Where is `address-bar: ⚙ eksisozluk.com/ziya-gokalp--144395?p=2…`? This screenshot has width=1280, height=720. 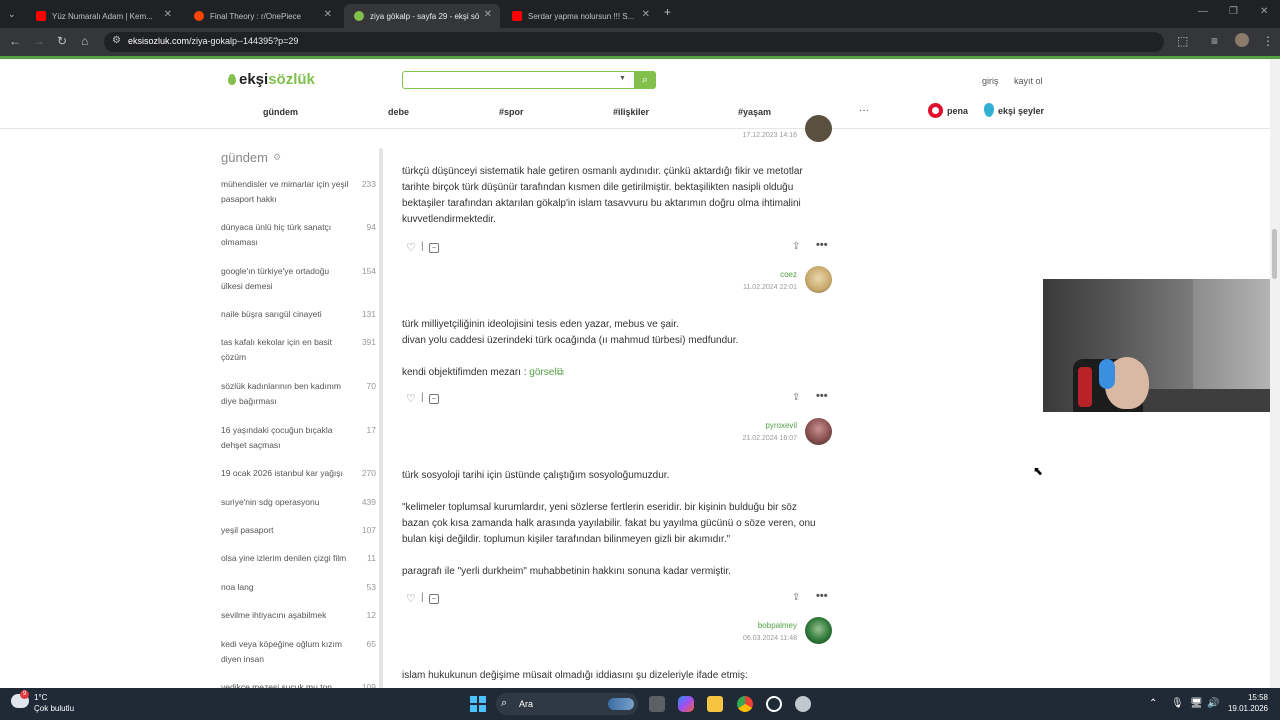 address-bar: ⚙ eksisozluk.com/ziya-gokalp--144395?p=2… is located at coordinates (634, 42).